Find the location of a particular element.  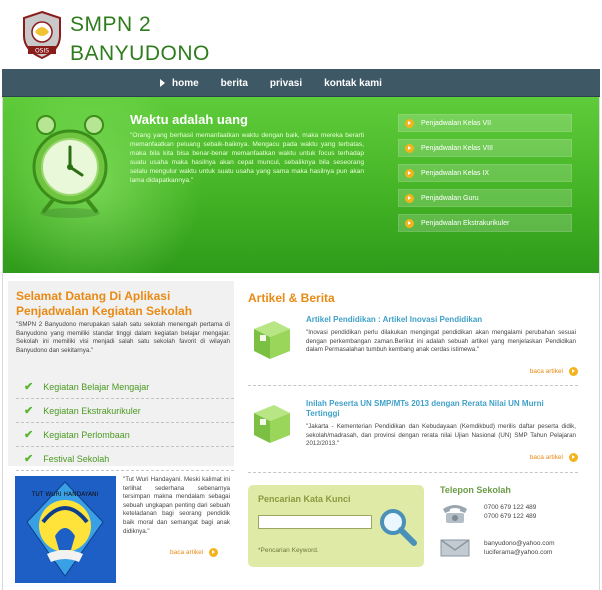

activity-item: ✔ Kegiatan Perlombaan is located at coordinates (125, 435).